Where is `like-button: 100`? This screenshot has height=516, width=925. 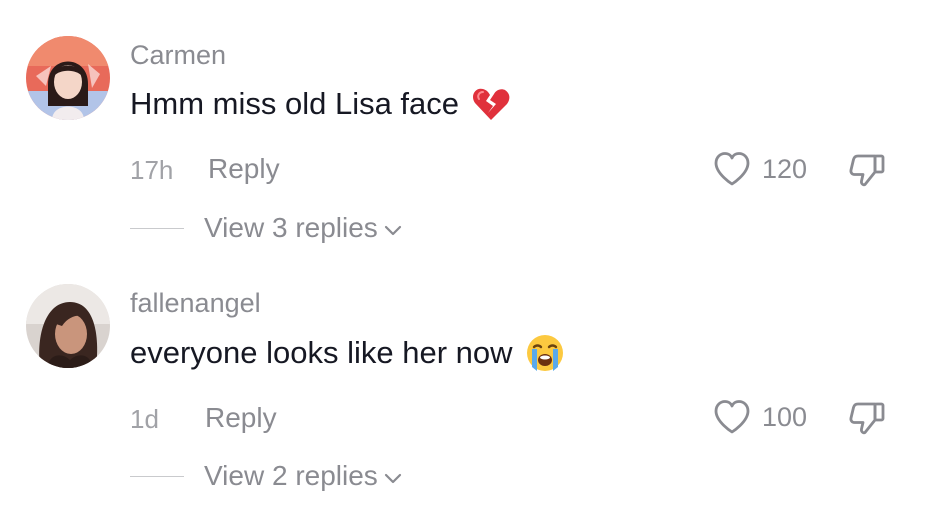 like-button: 100 is located at coordinates (759, 417).